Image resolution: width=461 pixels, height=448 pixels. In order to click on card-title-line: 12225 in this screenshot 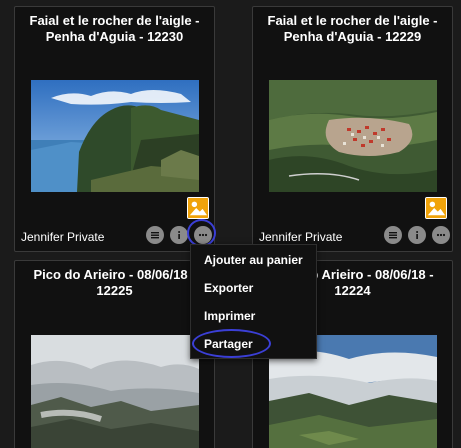, I will do `click(114, 290)`.